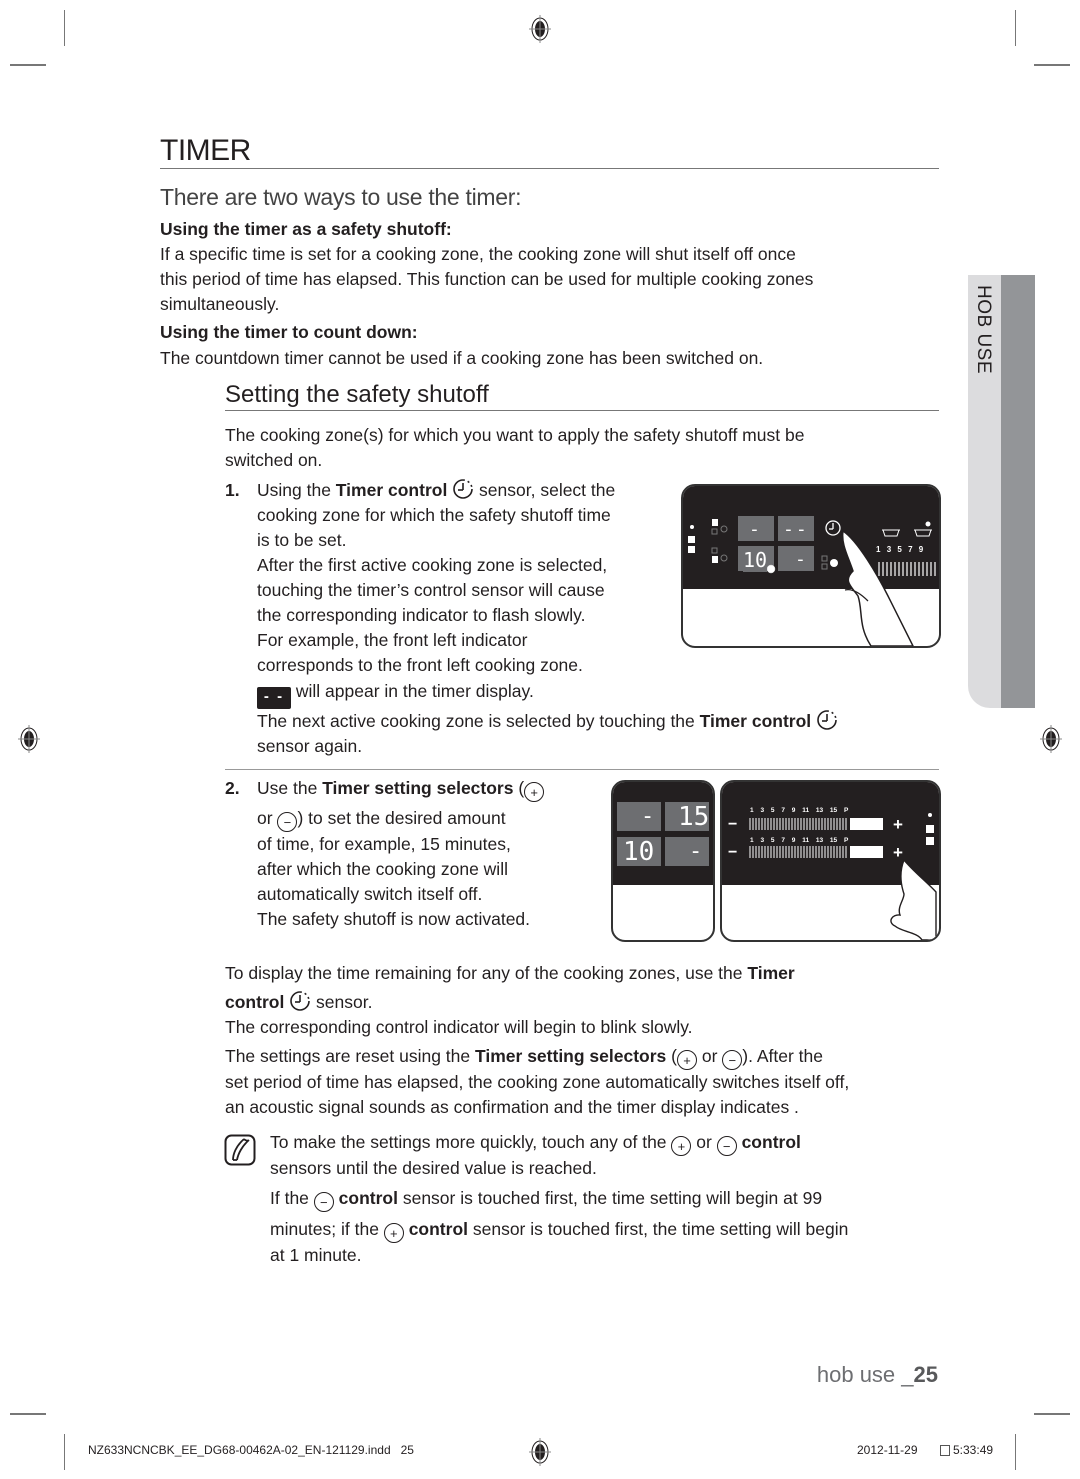  What do you see at coordinates (582, 769) in the screenshot?
I see `step-divider` at bounding box center [582, 769].